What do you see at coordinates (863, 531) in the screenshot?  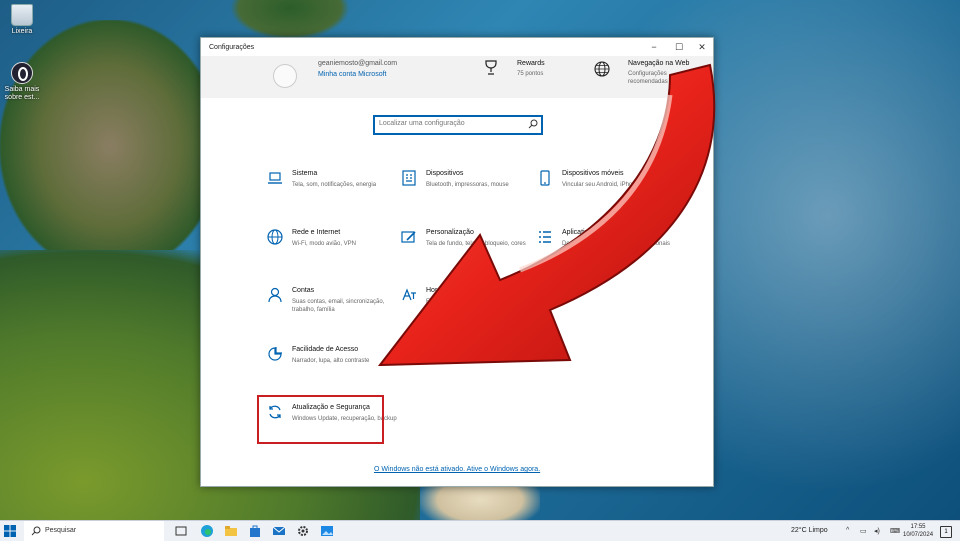 I see `network-icon: ▭` at bounding box center [863, 531].